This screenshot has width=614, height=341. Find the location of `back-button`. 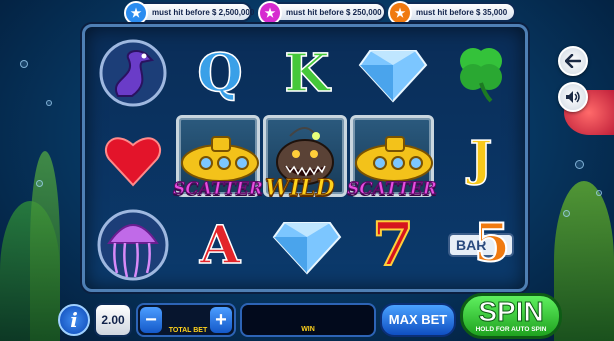

back-button is located at coordinates (573, 61).